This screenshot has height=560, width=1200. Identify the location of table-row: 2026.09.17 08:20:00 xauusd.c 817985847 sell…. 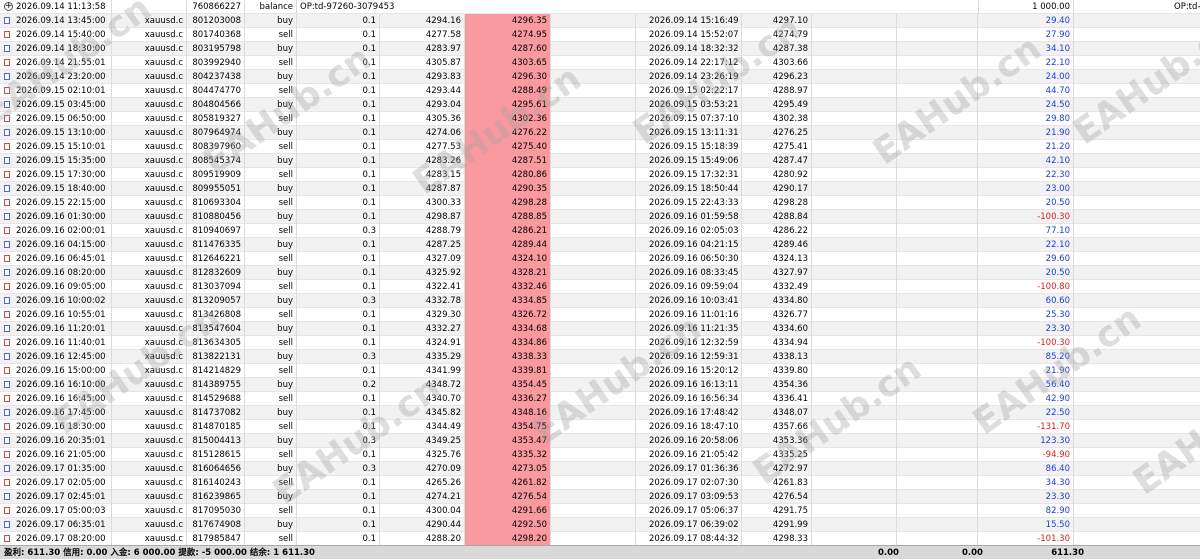
(600, 539).